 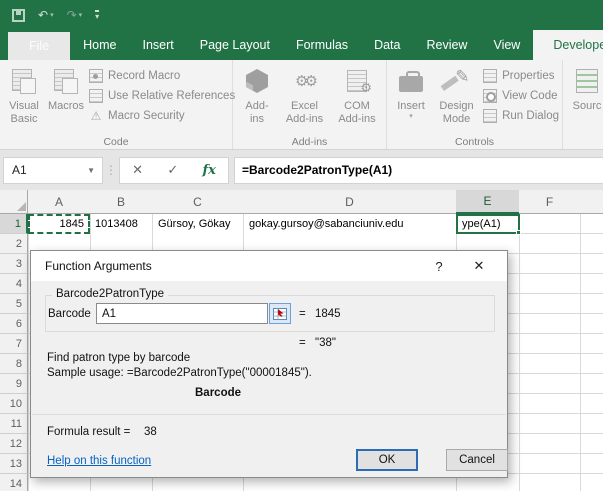 I want to click on group-label-add-ins: Add-ins, so click(x=309, y=142).